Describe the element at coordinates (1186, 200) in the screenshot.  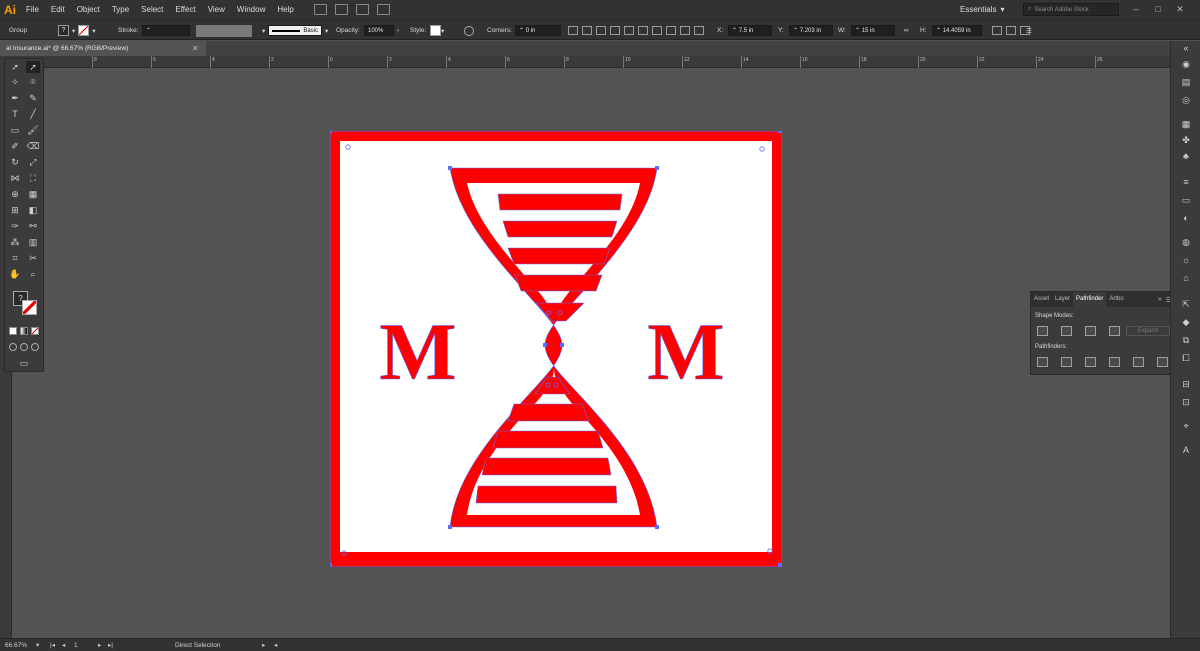
I see `gradient-panel-icon: ▭` at that location.